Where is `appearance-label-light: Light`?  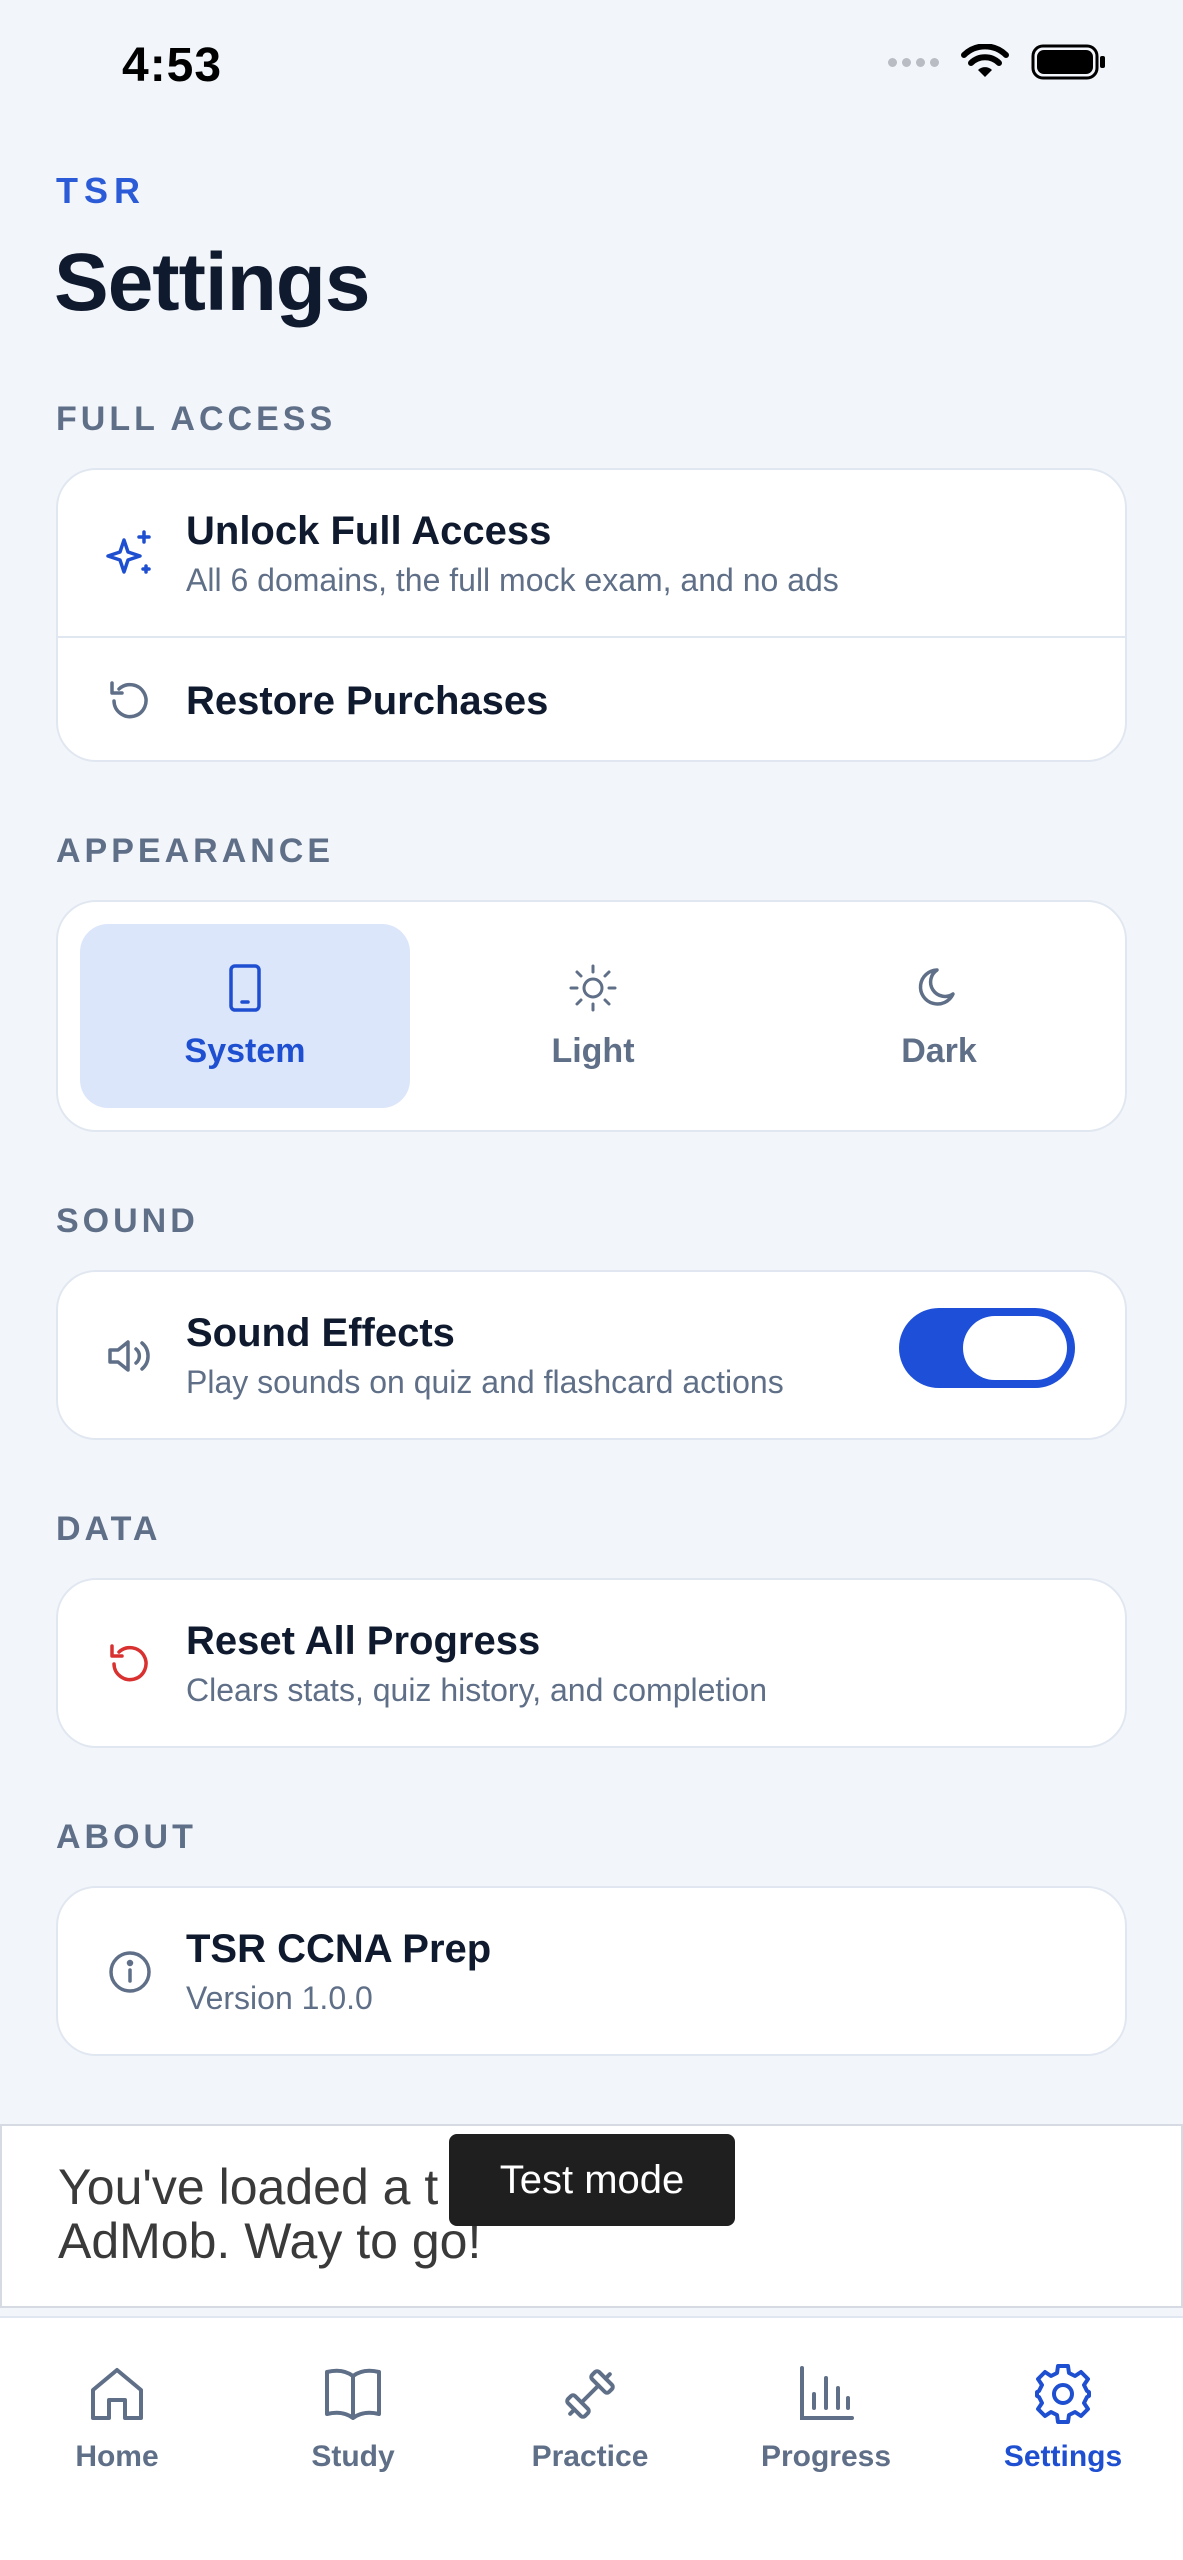
appearance-label-light: Light is located at coordinates (593, 1050).